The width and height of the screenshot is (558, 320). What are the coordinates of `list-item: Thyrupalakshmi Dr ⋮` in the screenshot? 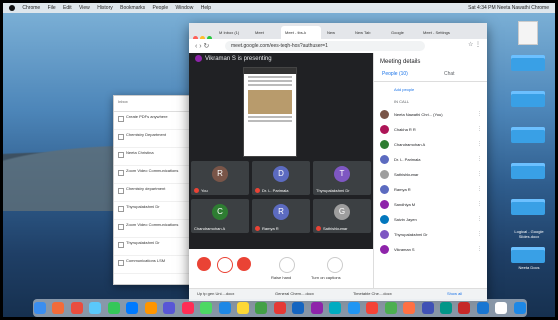 It's located at (430, 234).